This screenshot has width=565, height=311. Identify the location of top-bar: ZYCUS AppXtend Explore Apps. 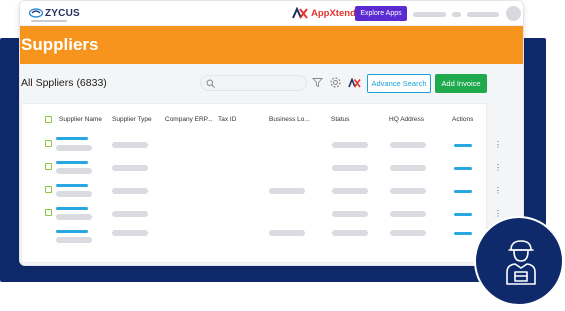
(271, 13).